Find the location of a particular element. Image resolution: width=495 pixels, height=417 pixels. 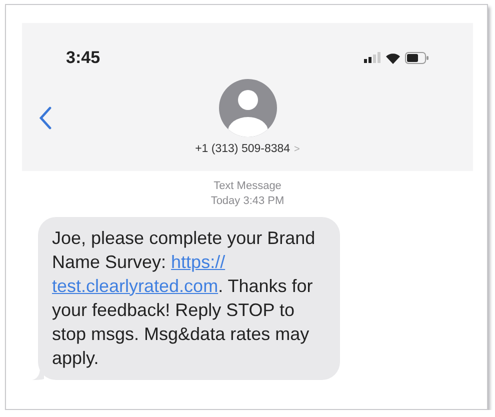

signal-icon is located at coordinates (372, 58).